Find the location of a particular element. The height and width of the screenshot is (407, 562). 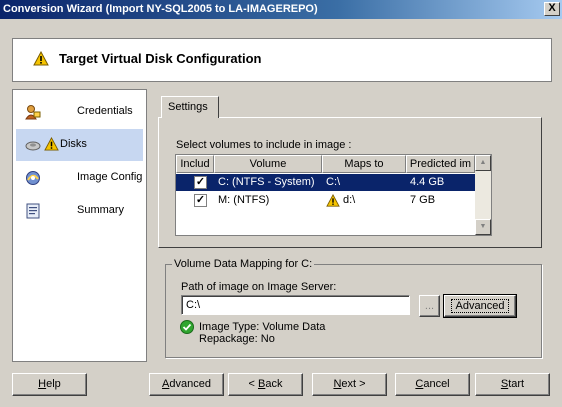

sidebar-item-image-config: Image Config is located at coordinates (79, 178).